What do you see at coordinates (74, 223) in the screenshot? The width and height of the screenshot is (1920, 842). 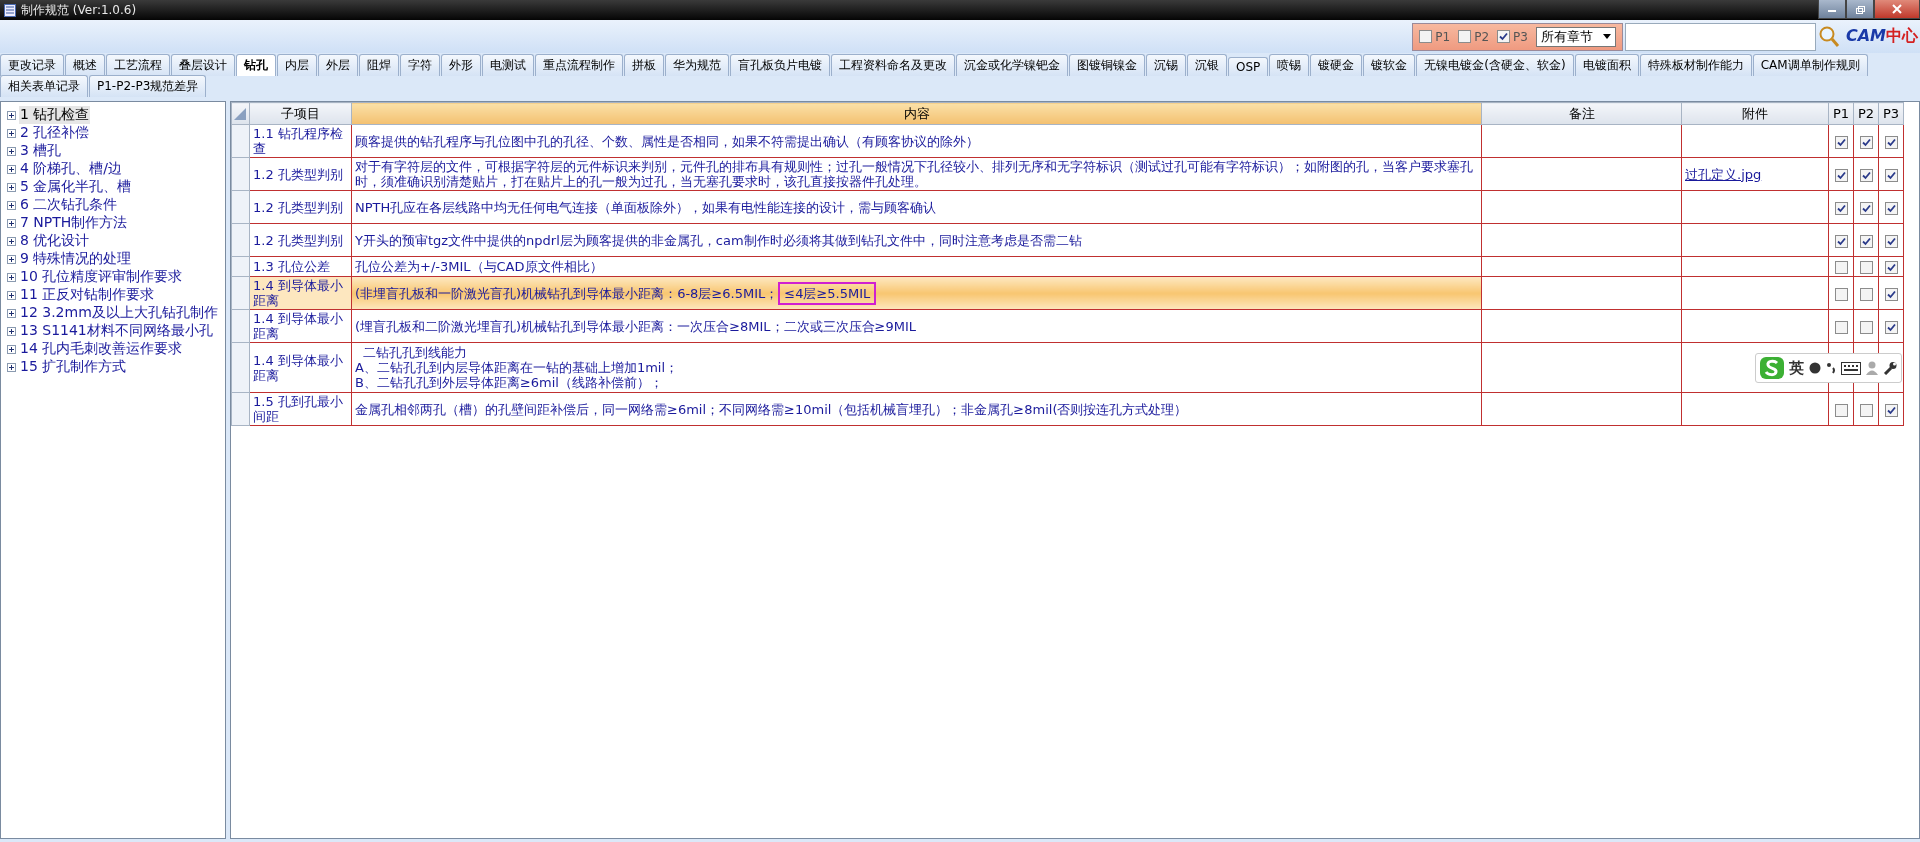 I see `tree-item: 7 NPTH制作方法` at bounding box center [74, 223].